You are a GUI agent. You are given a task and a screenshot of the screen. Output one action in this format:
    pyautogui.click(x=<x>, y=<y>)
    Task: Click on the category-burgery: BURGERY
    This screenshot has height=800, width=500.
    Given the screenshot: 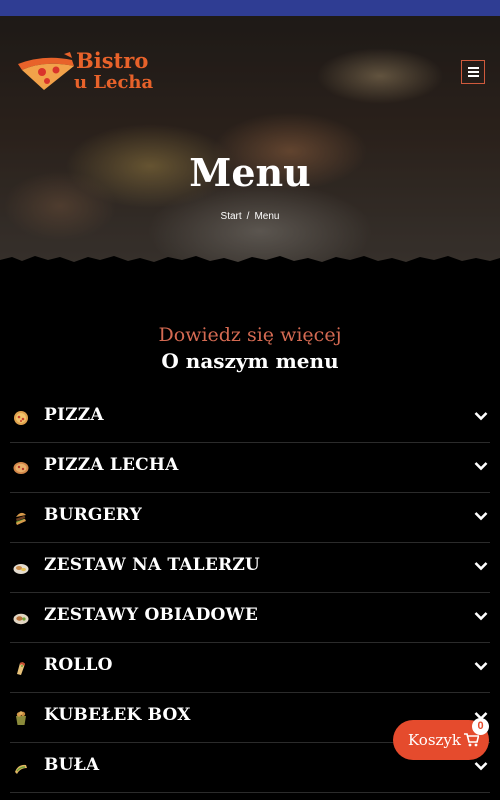 What is the action you would take?
    pyautogui.click(x=250, y=518)
    